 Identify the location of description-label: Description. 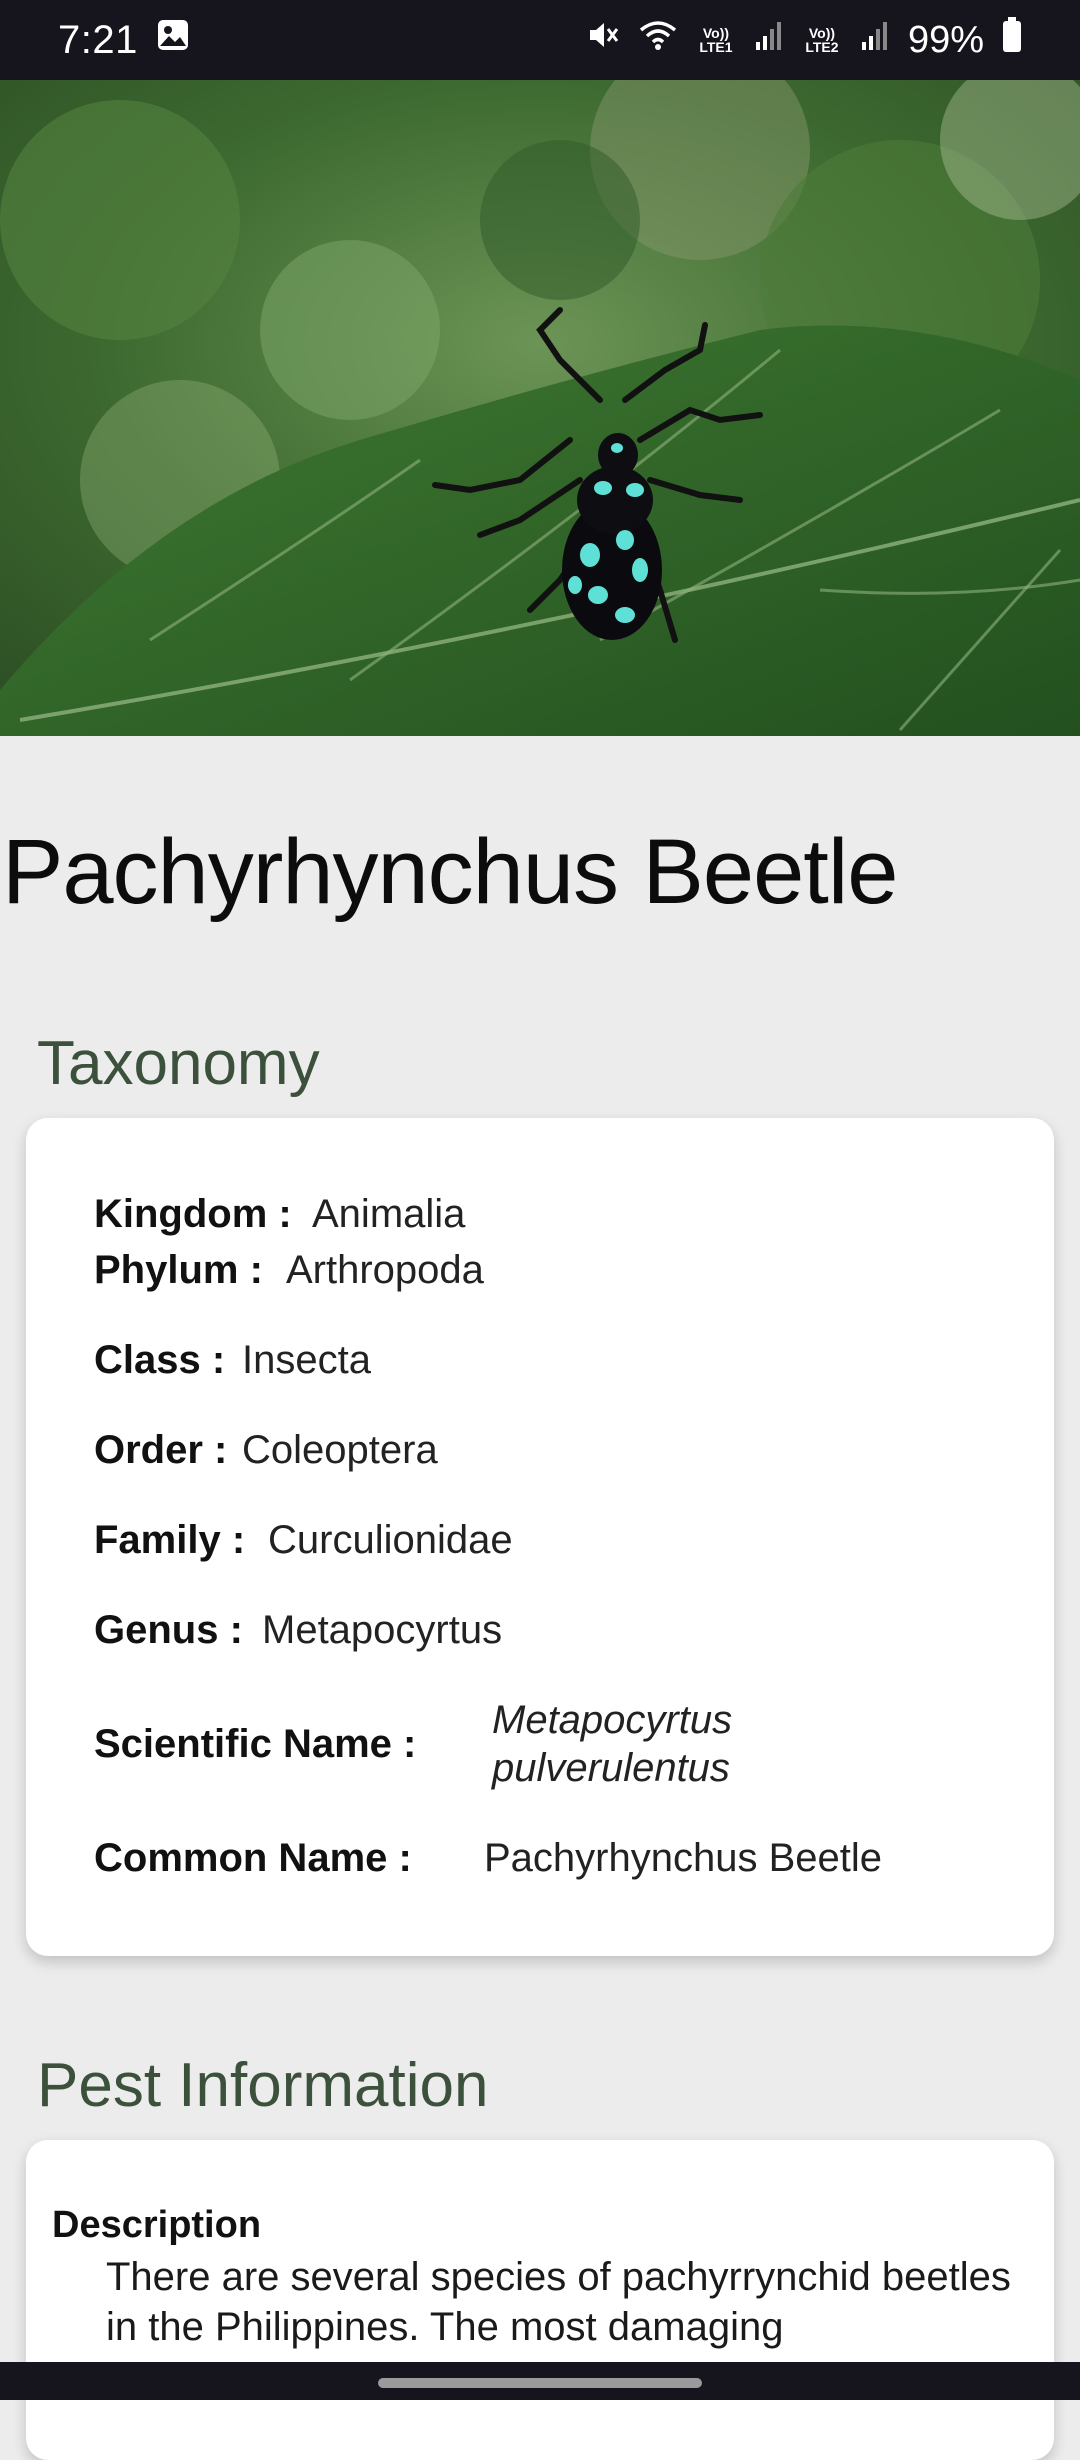
(157, 2225).